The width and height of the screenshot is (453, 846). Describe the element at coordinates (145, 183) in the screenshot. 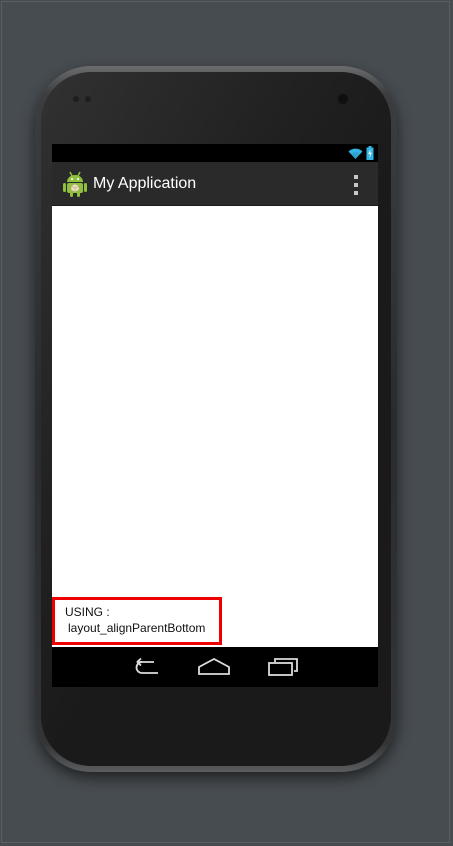

I see `app-title: My Application` at that location.